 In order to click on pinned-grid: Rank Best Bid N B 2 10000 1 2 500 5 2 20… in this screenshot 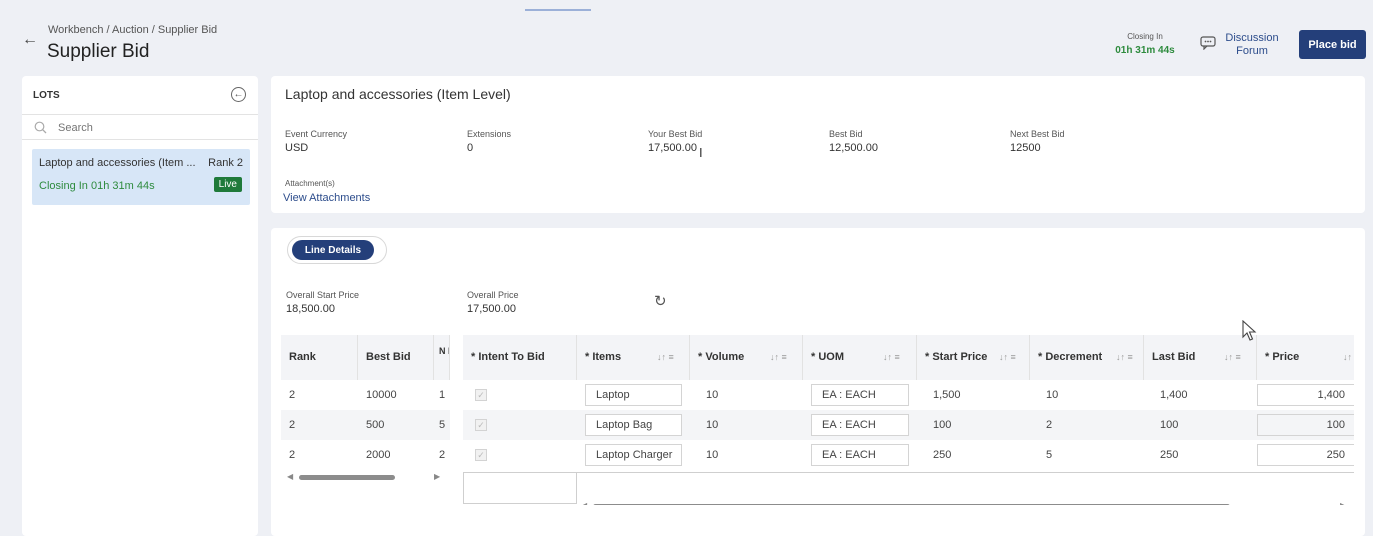, I will do `click(365, 410)`.